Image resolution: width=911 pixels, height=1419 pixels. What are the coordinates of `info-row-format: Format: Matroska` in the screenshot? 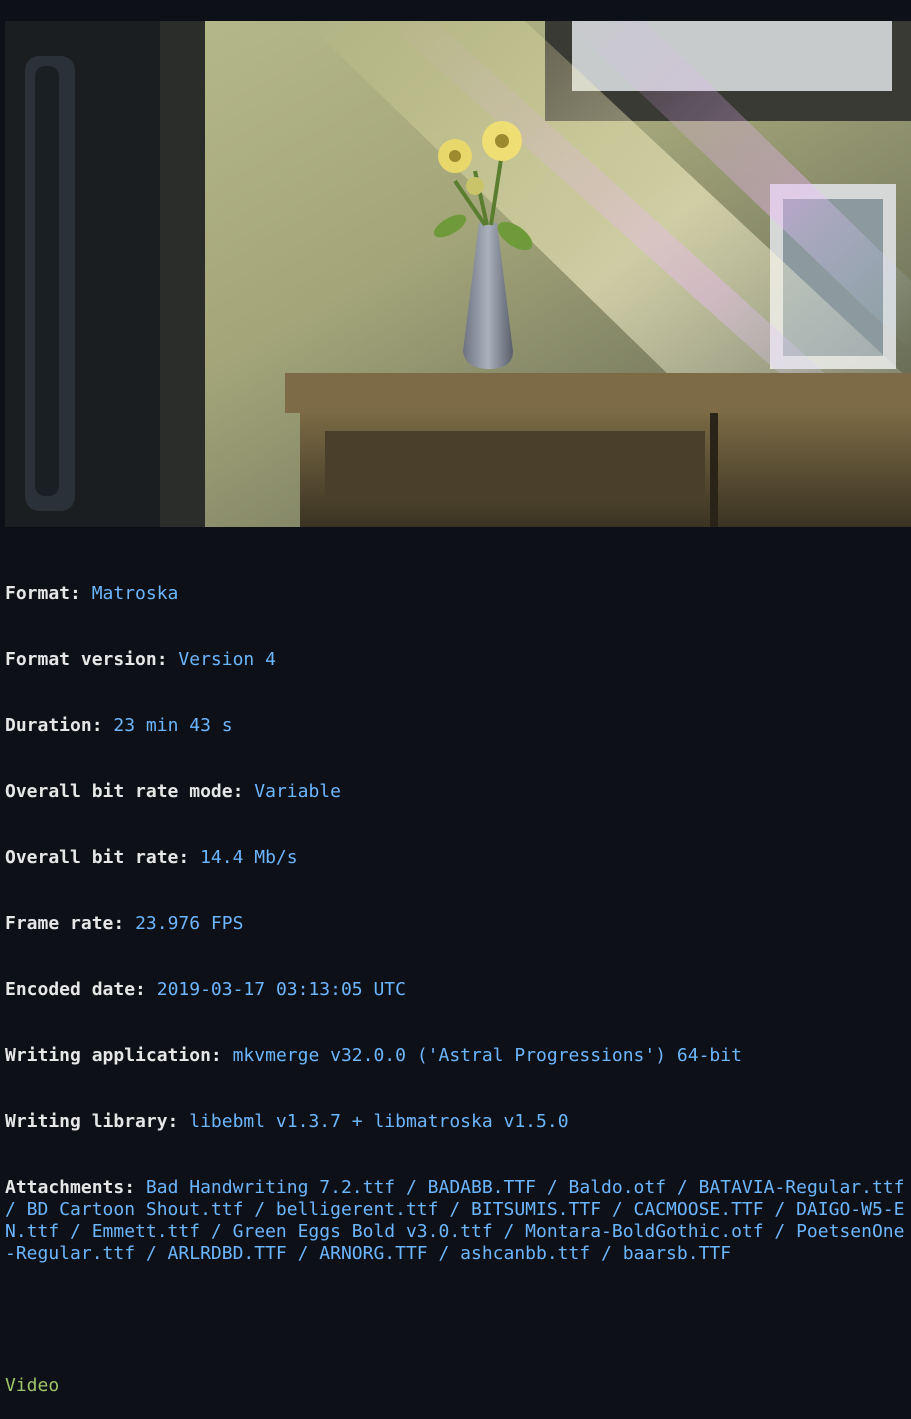 It's located at (458, 594).